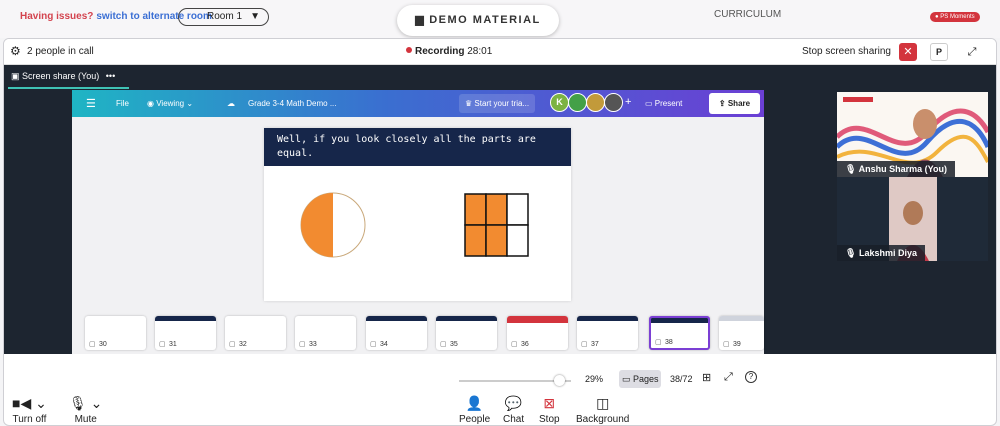  I want to click on pages-button: ▭ Pages, so click(640, 379).